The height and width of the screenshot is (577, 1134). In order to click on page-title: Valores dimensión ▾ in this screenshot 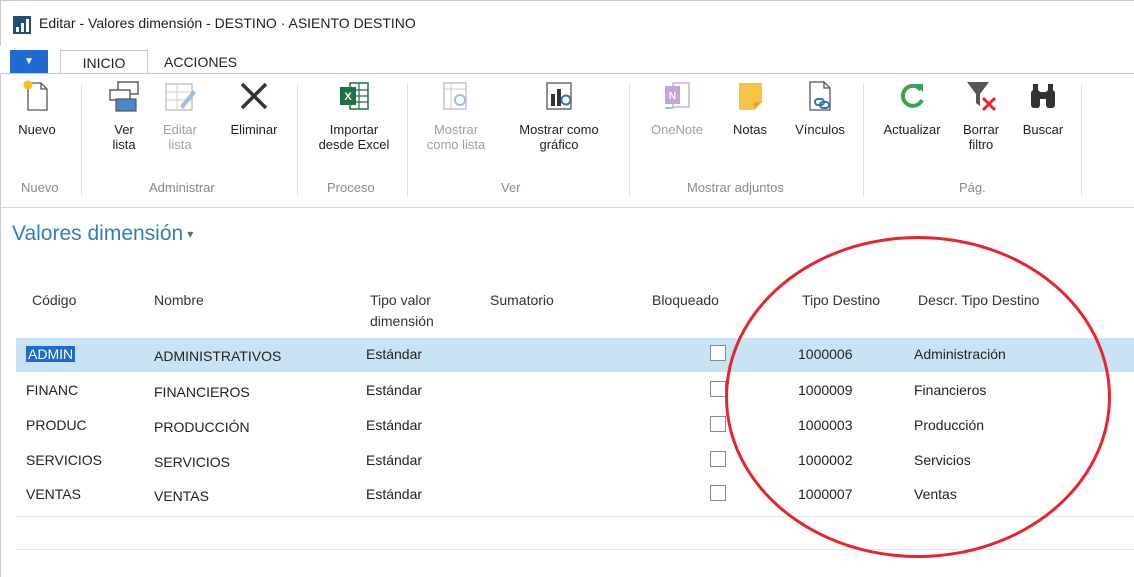, I will do `click(102, 234)`.